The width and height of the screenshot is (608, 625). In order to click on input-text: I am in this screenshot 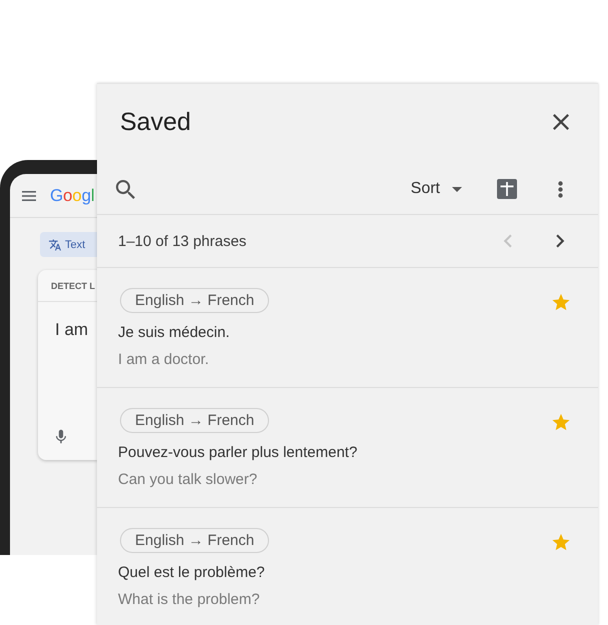, I will do `click(76, 330)`.